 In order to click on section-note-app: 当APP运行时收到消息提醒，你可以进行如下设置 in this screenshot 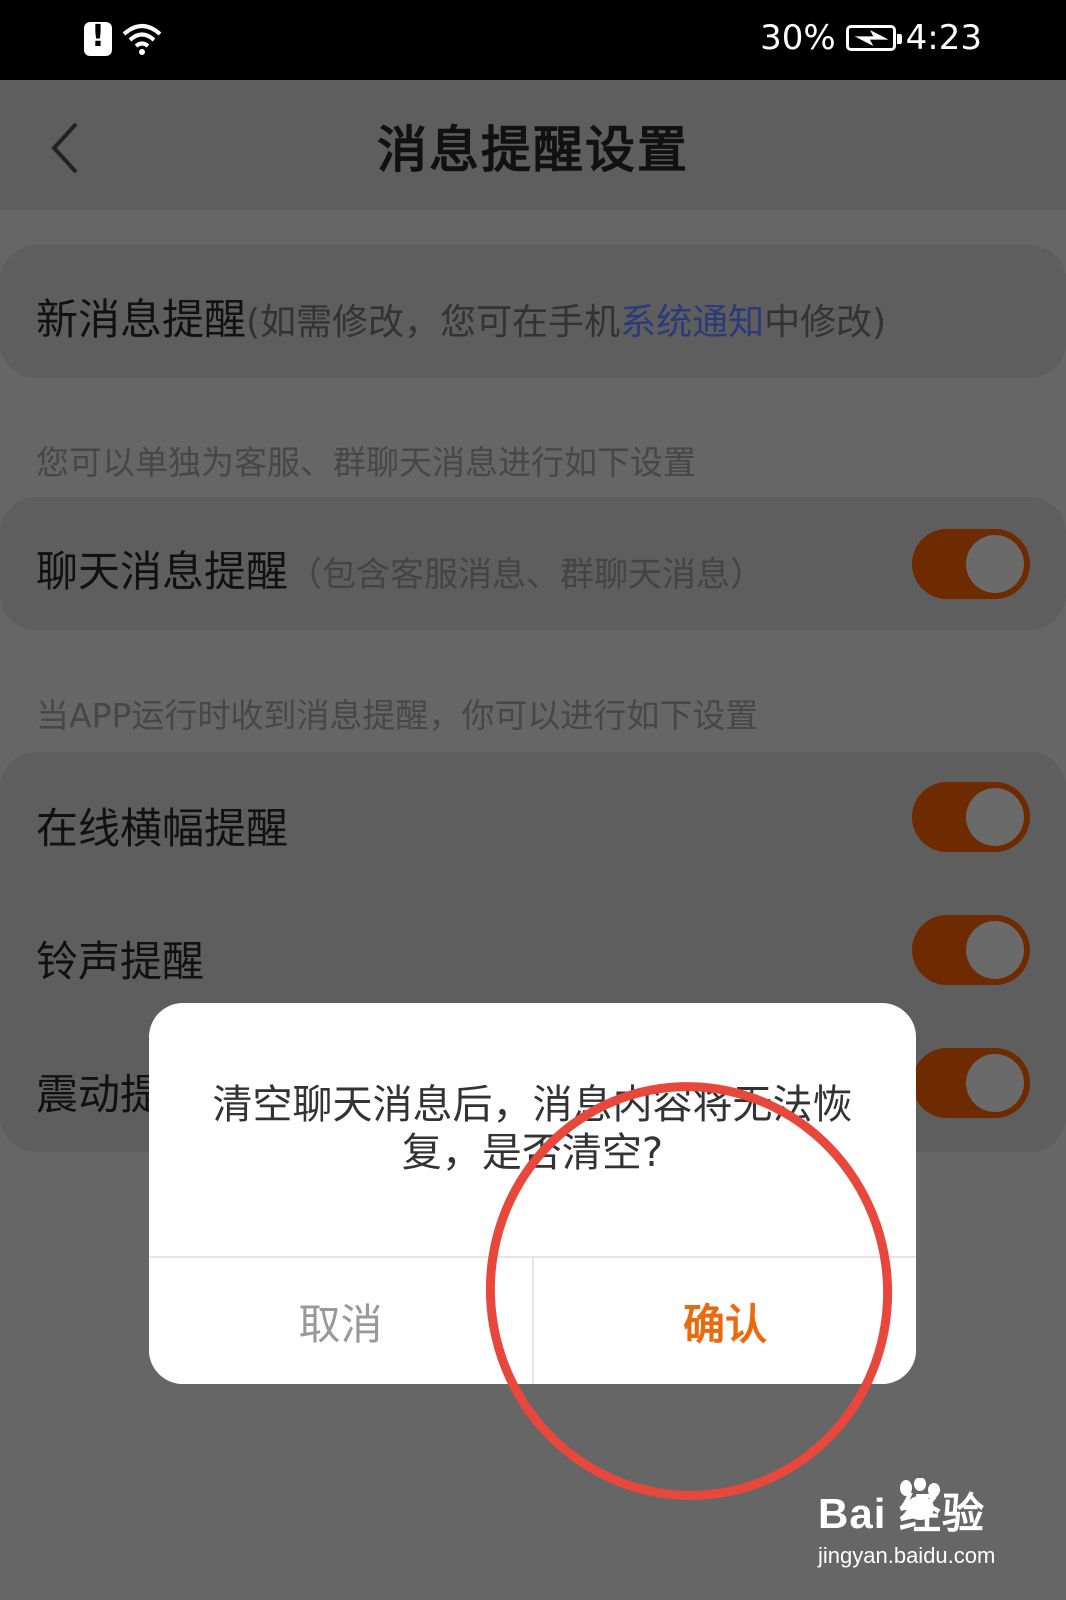, I will do `click(397, 715)`.